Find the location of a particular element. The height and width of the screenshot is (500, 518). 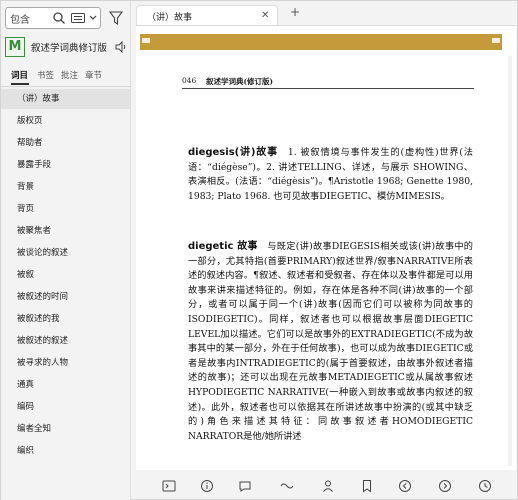

scrollbar is located at coordinates (510, 261).